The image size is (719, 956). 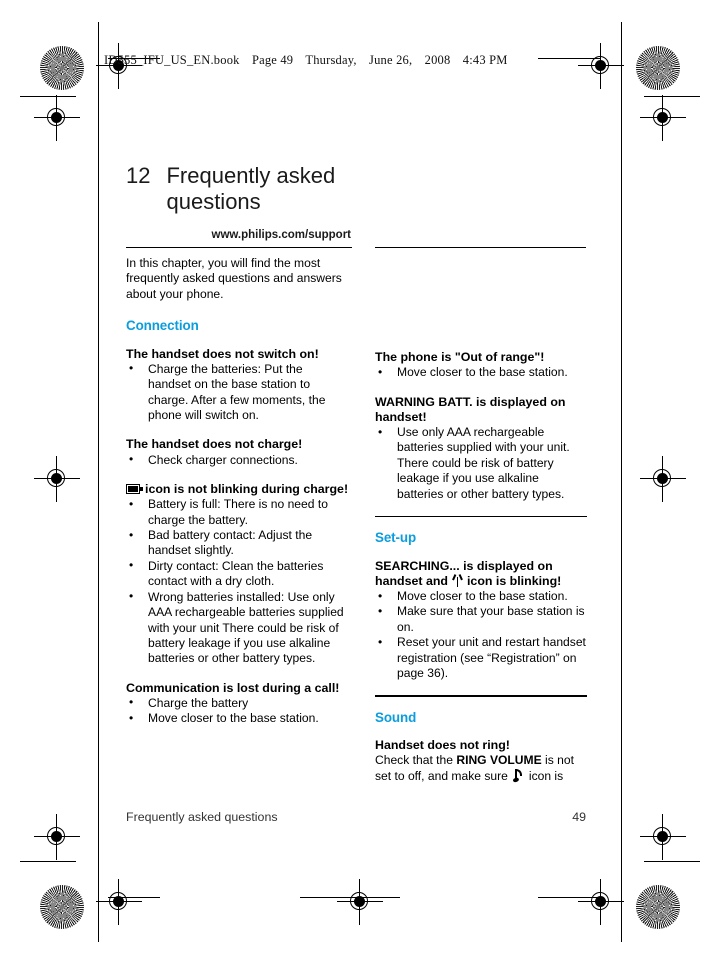 What do you see at coordinates (251, 188) in the screenshot?
I see `page-title: Frequently asked questions` at bounding box center [251, 188].